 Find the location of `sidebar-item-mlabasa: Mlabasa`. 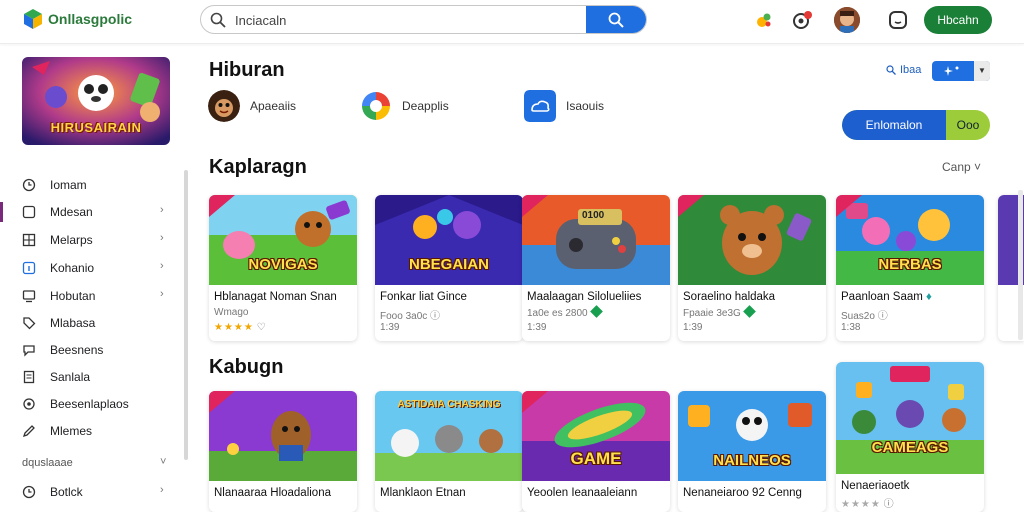

sidebar-item-mlabasa: Mlabasa is located at coordinates (90, 323).